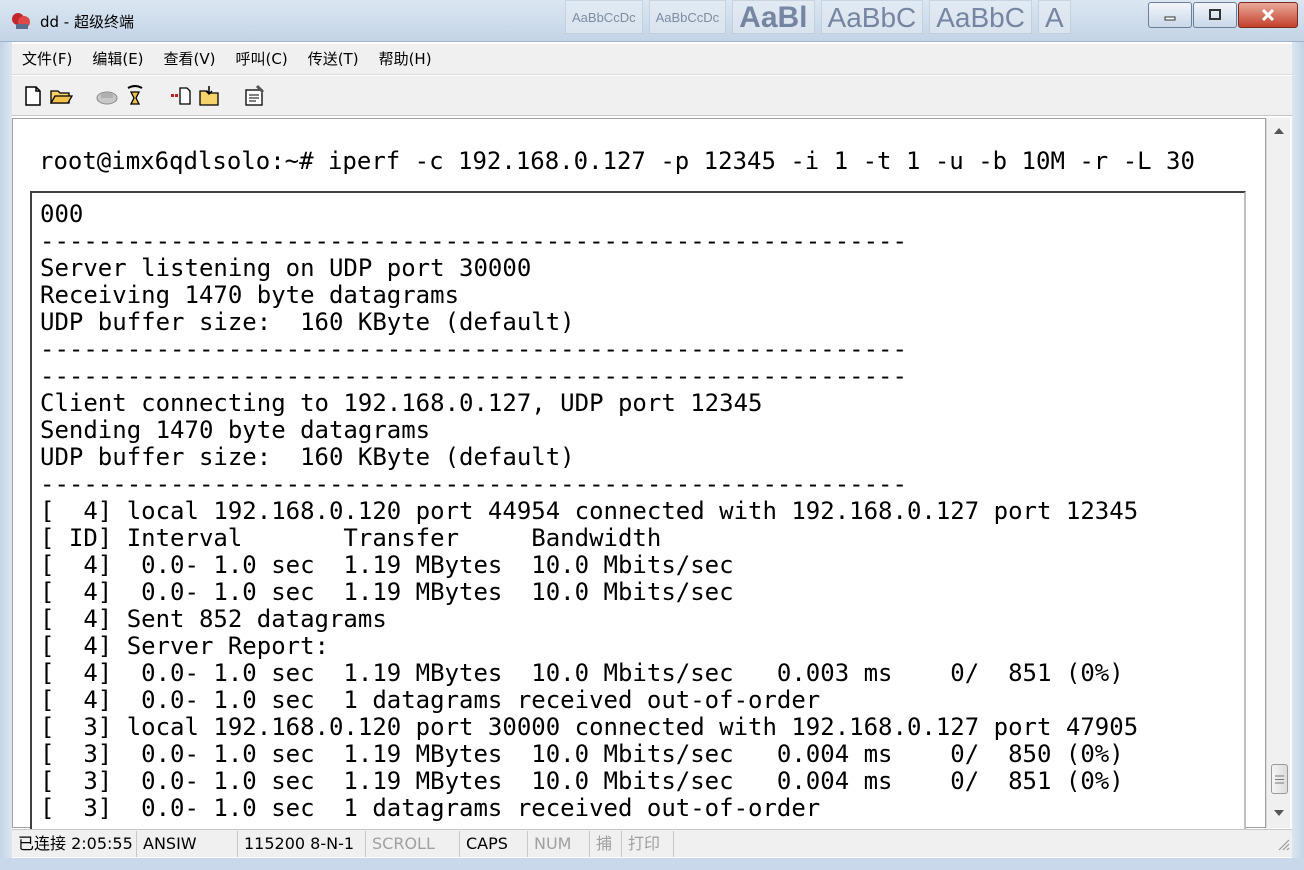 Image resolution: width=1304 pixels, height=870 pixels. I want to click on grip-icon, so click(1279, 779).